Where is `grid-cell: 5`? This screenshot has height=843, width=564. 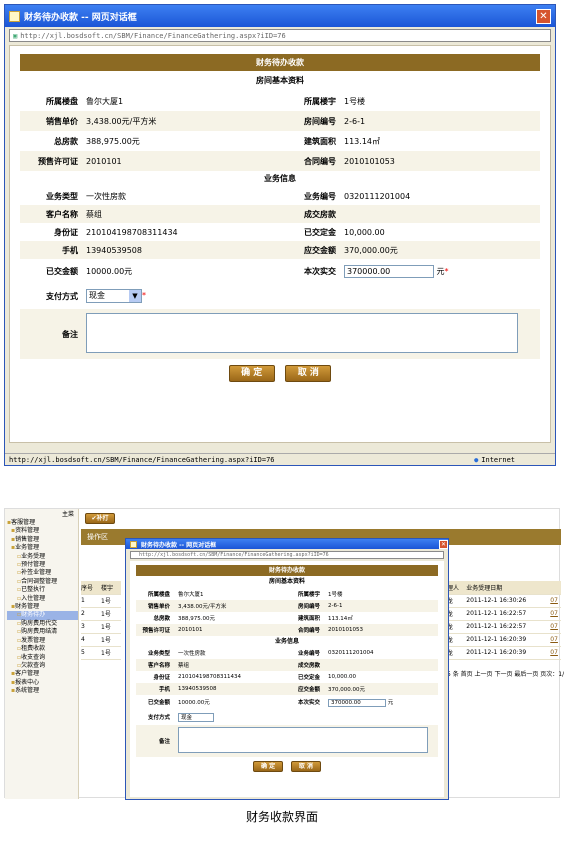
grid-cell: 5 is located at coordinates (91, 653).